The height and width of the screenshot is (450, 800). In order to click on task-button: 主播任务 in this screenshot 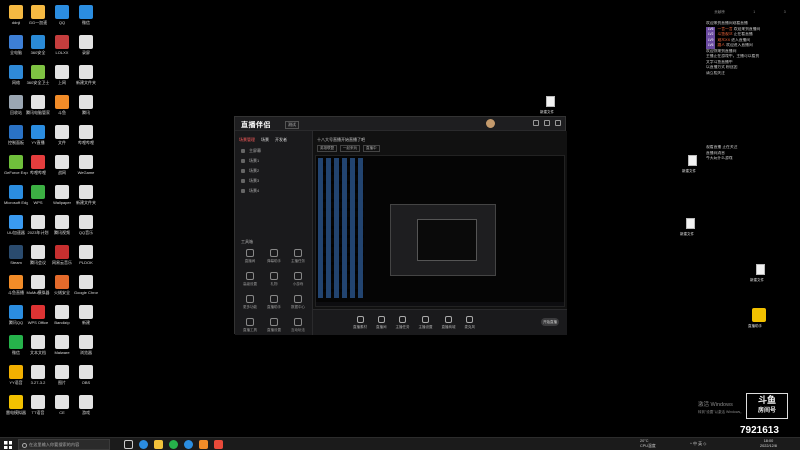, I will do `click(403, 322)`.